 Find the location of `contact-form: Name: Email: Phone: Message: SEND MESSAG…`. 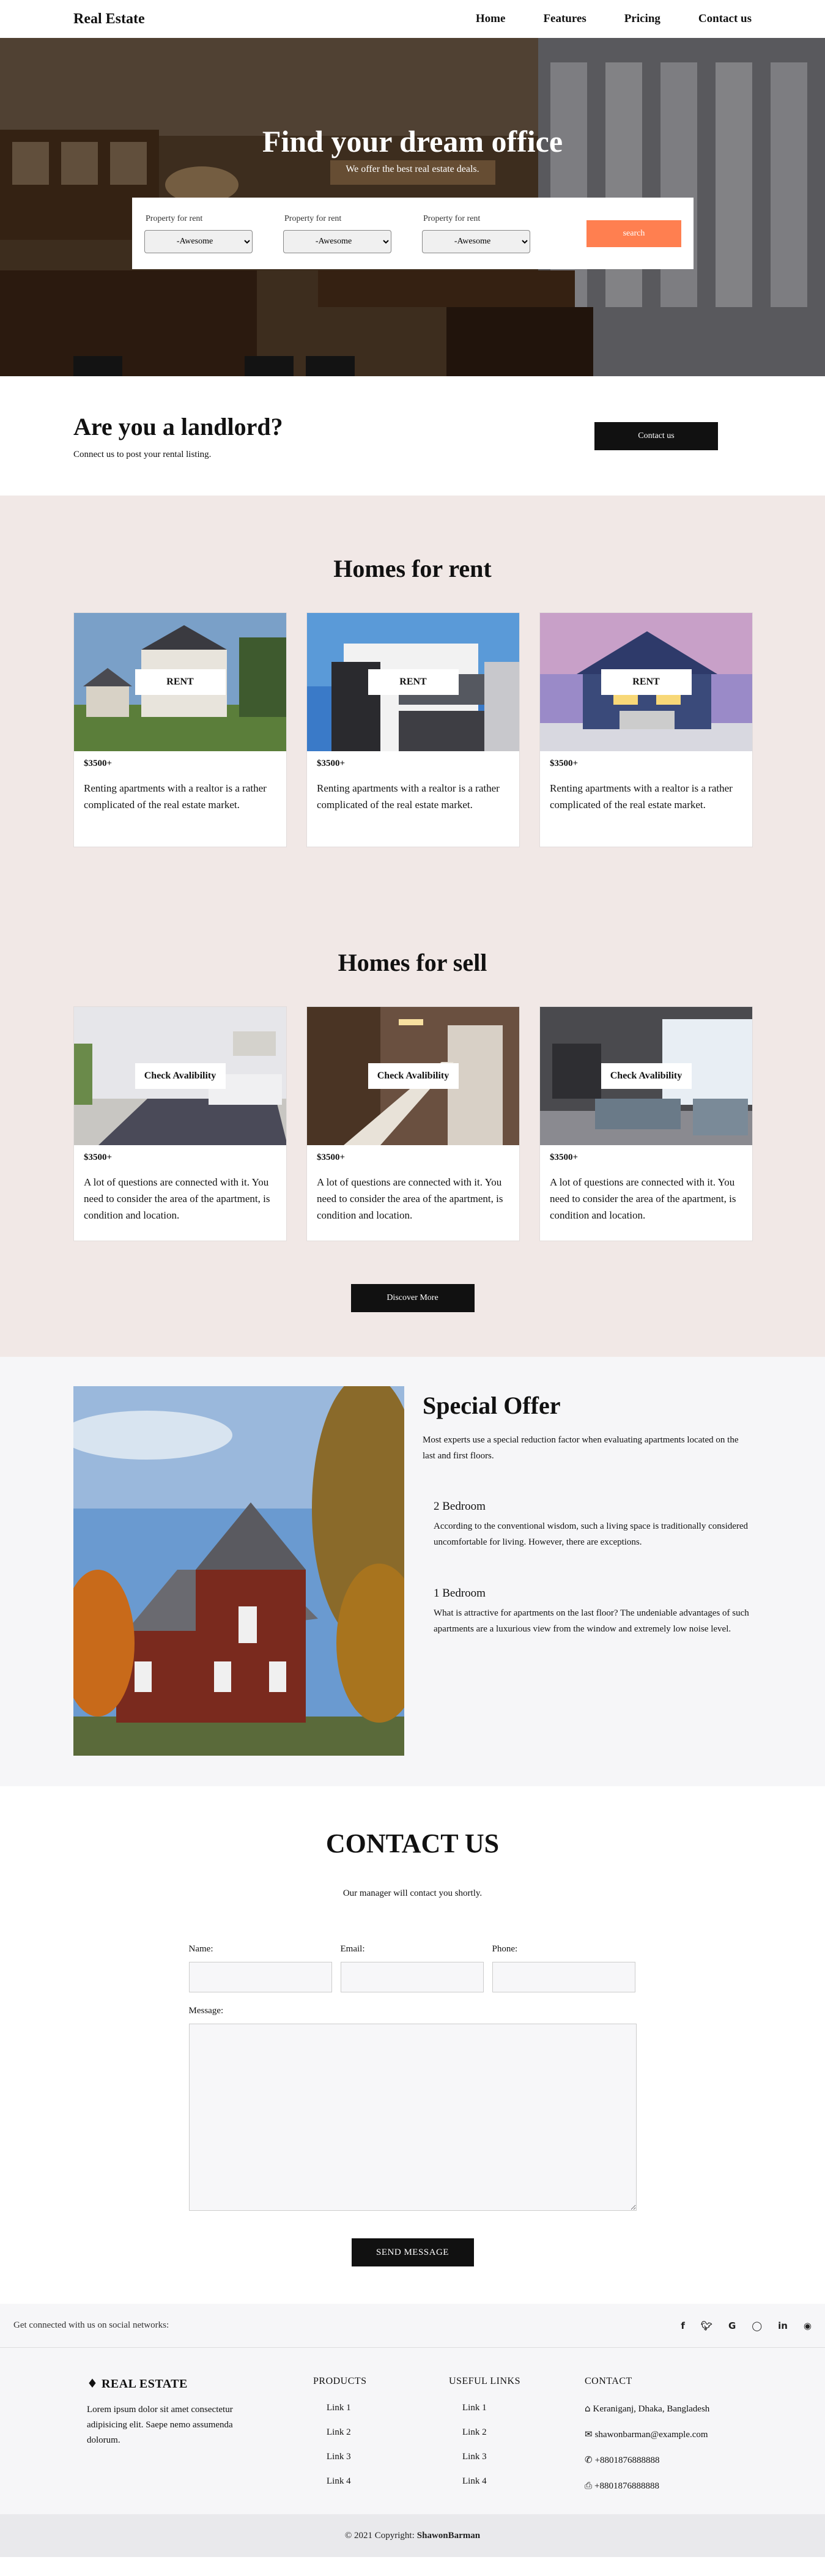

contact-form: Name: Email: Phone: Message: SEND MESSAG… is located at coordinates (412, 2105).